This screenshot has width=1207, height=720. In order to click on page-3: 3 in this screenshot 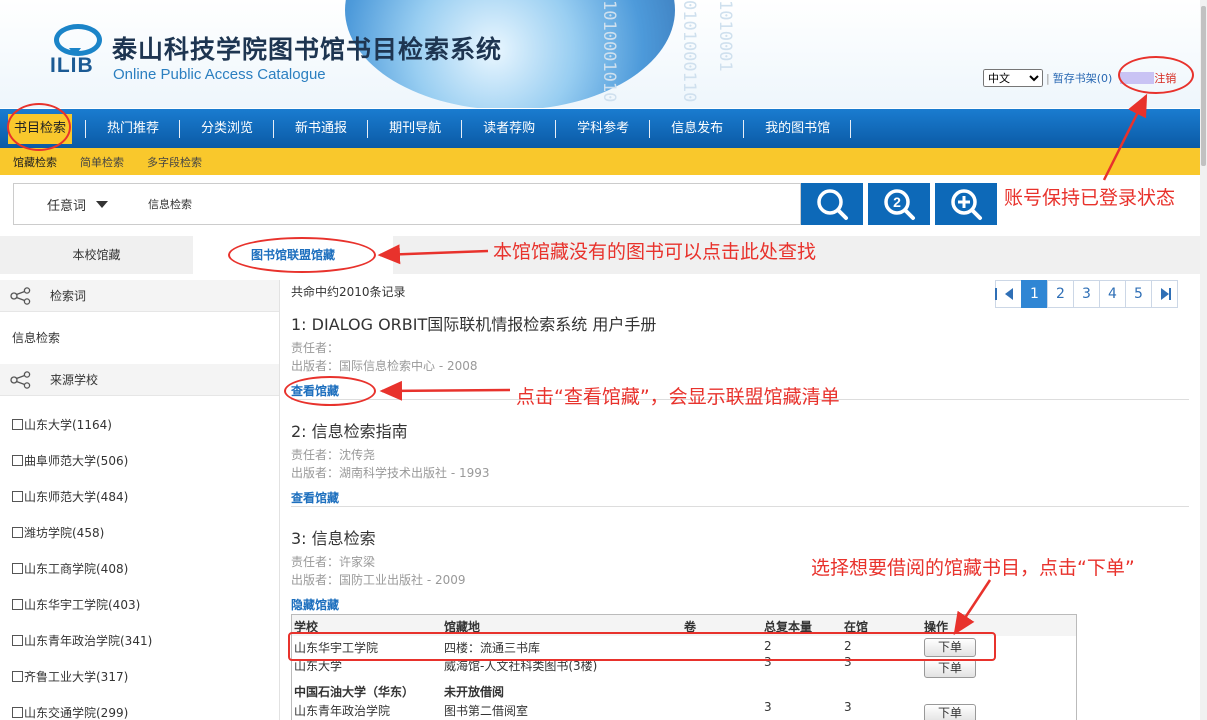, I will do `click(1086, 294)`.